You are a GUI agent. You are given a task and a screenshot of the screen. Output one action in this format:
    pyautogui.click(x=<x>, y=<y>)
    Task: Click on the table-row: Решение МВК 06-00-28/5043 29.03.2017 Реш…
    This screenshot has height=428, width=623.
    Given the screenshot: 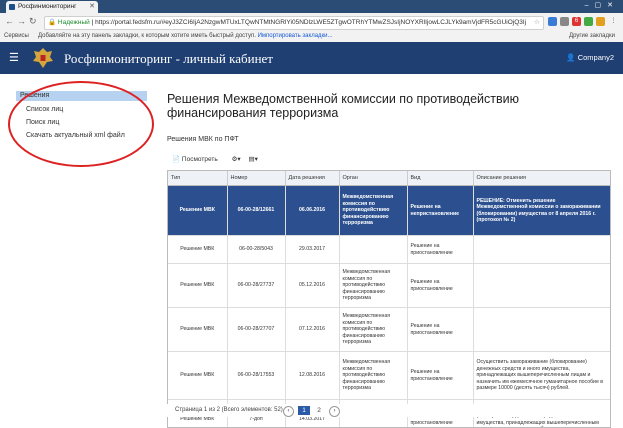 What is the action you would take?
    pyautogui.click(x=389, y=250)
    